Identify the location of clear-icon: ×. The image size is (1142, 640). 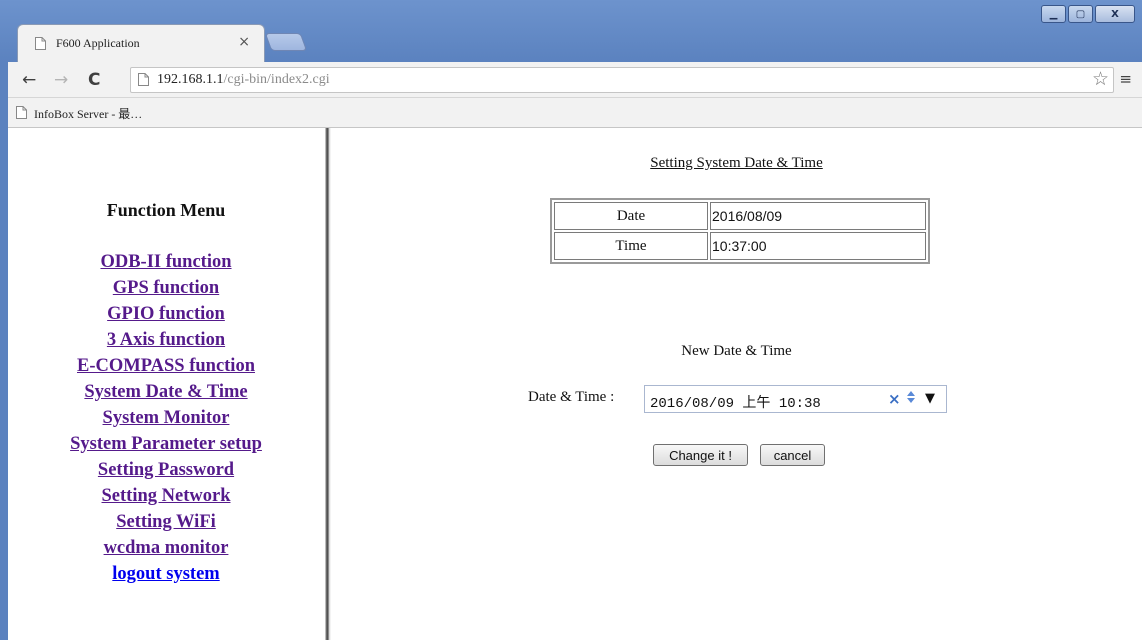
(894, 399).